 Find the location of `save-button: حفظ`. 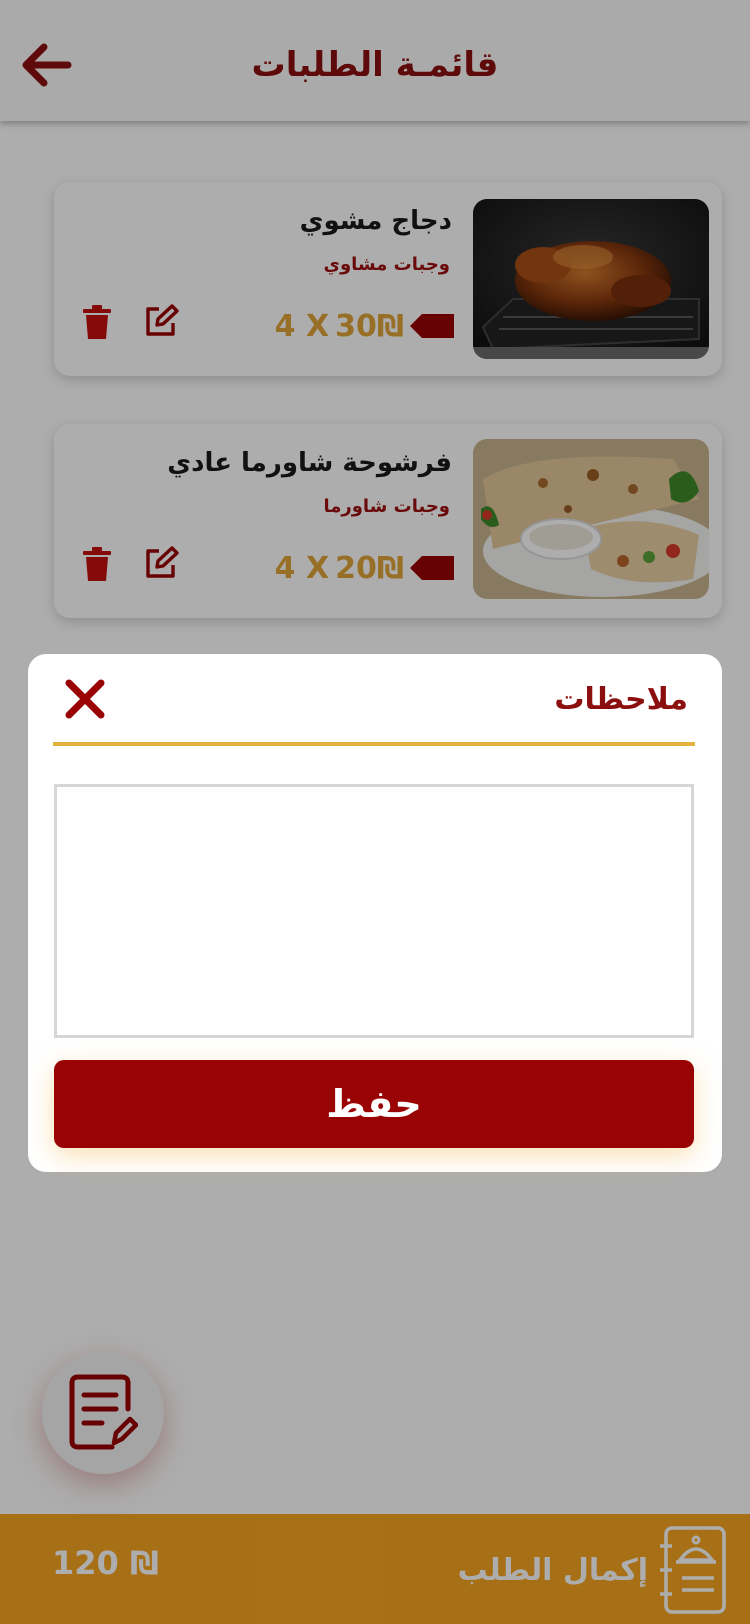

save-button: حفظ is located at coordinates (374, 1104).